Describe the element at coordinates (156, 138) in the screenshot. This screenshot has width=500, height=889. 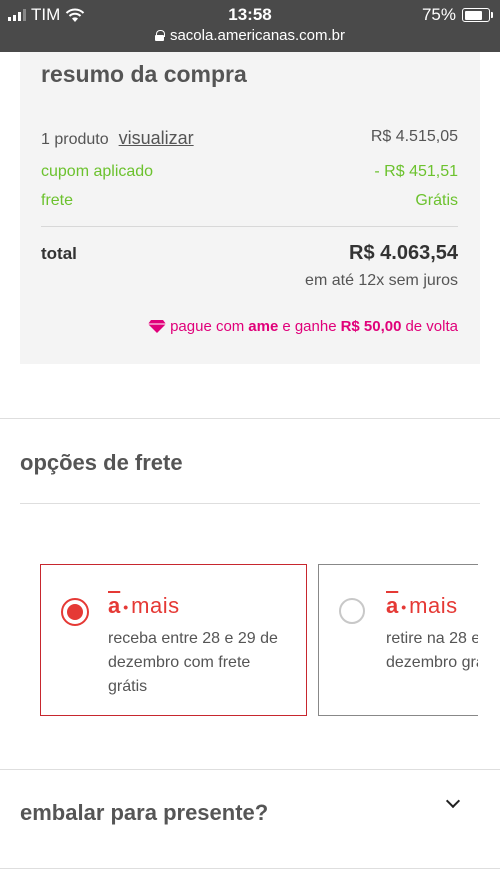
I see `view-products-link: visualizar` at that location.